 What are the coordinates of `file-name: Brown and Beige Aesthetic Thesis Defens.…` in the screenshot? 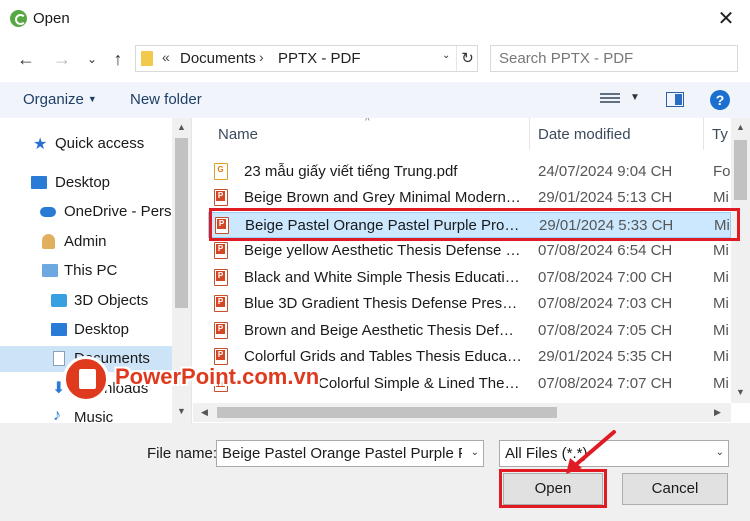 It's located at (383, 330).